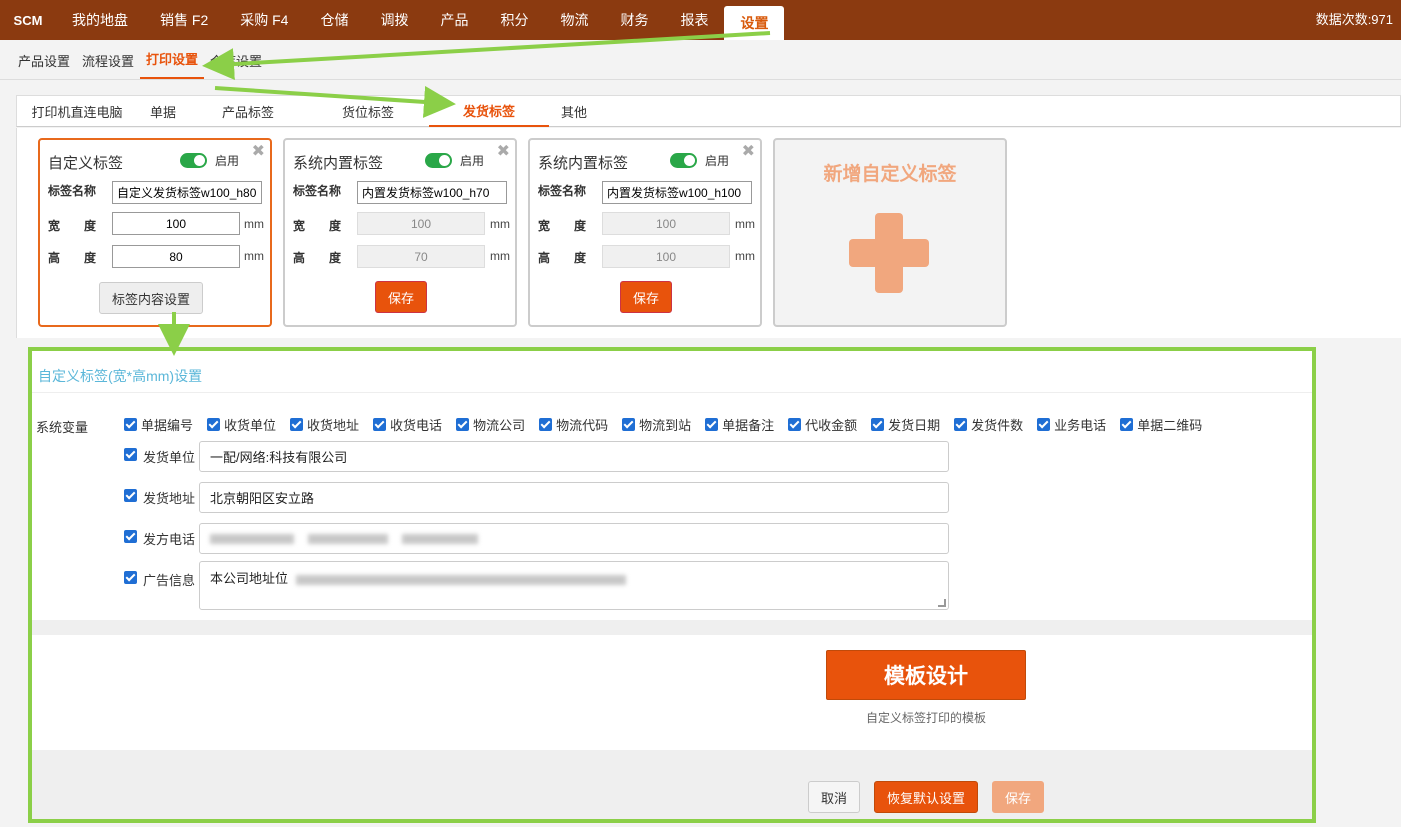 Image resolution: width=1401 pixels, height=827 pixels. Describe the element at coordinates (677, 192) in the screenshot. I see `label-name-input: 内置发货标签w100_h100` at that location.